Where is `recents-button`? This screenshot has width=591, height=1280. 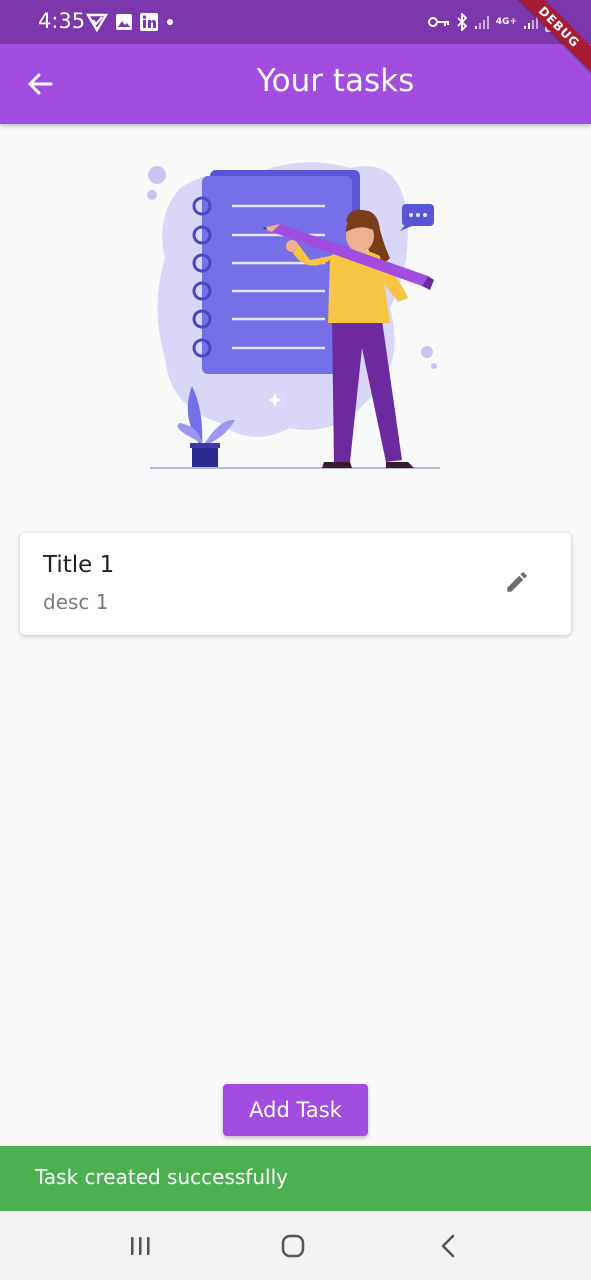 recents-button is located at coordinates (140, 1246).